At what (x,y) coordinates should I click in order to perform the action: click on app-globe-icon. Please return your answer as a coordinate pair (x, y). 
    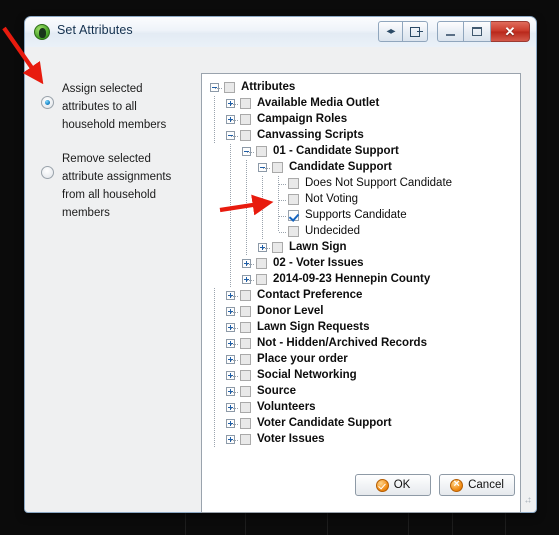
    Looking at the image, I should click on (42, 32).